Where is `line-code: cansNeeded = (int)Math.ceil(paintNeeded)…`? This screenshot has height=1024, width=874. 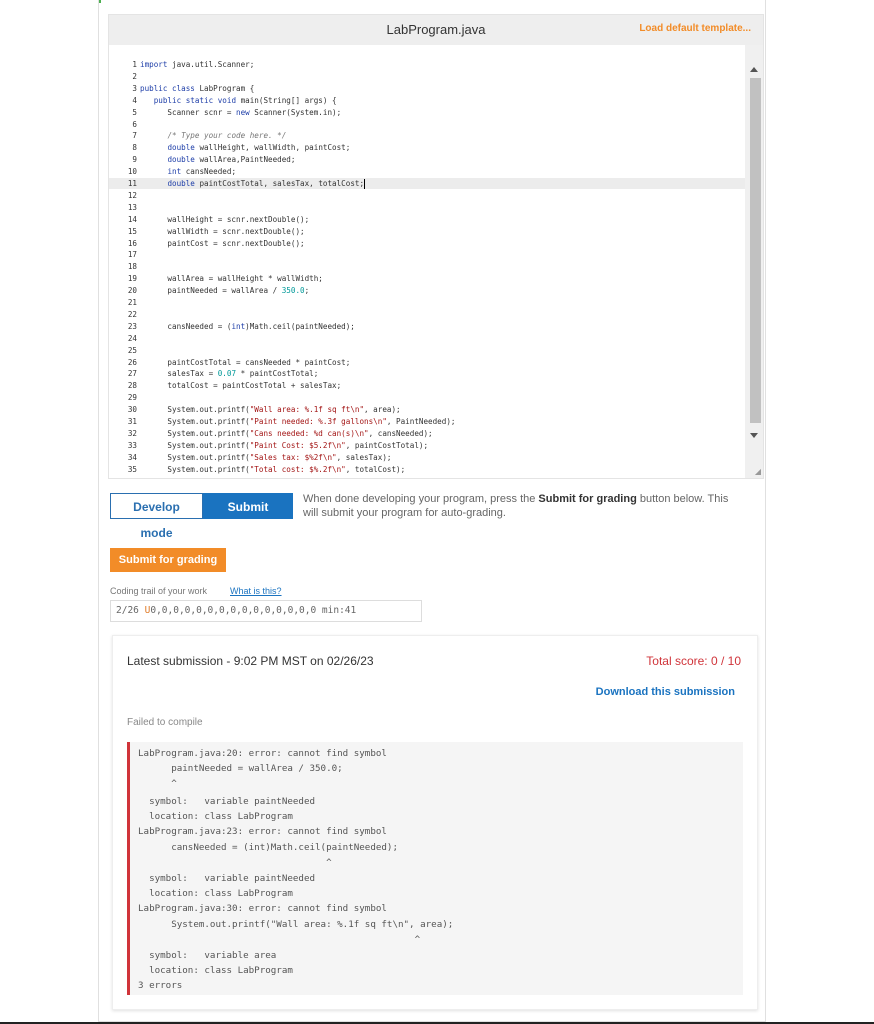
line-code: cansNeeded = (int)Math.ceil(paintNeeded)… is located at coordinates (247, 326).